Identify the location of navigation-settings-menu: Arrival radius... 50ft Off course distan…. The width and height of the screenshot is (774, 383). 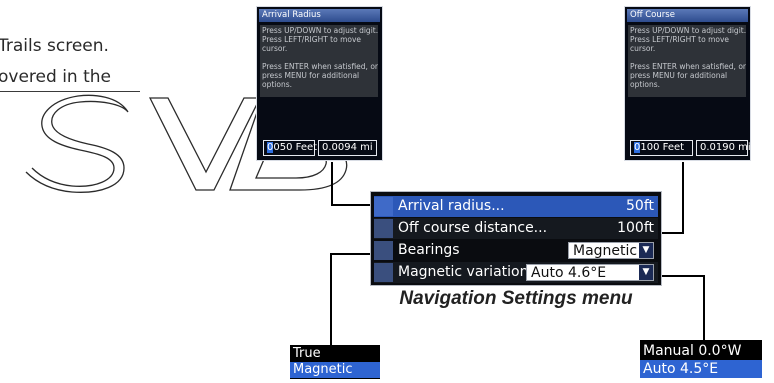
(516, 238).